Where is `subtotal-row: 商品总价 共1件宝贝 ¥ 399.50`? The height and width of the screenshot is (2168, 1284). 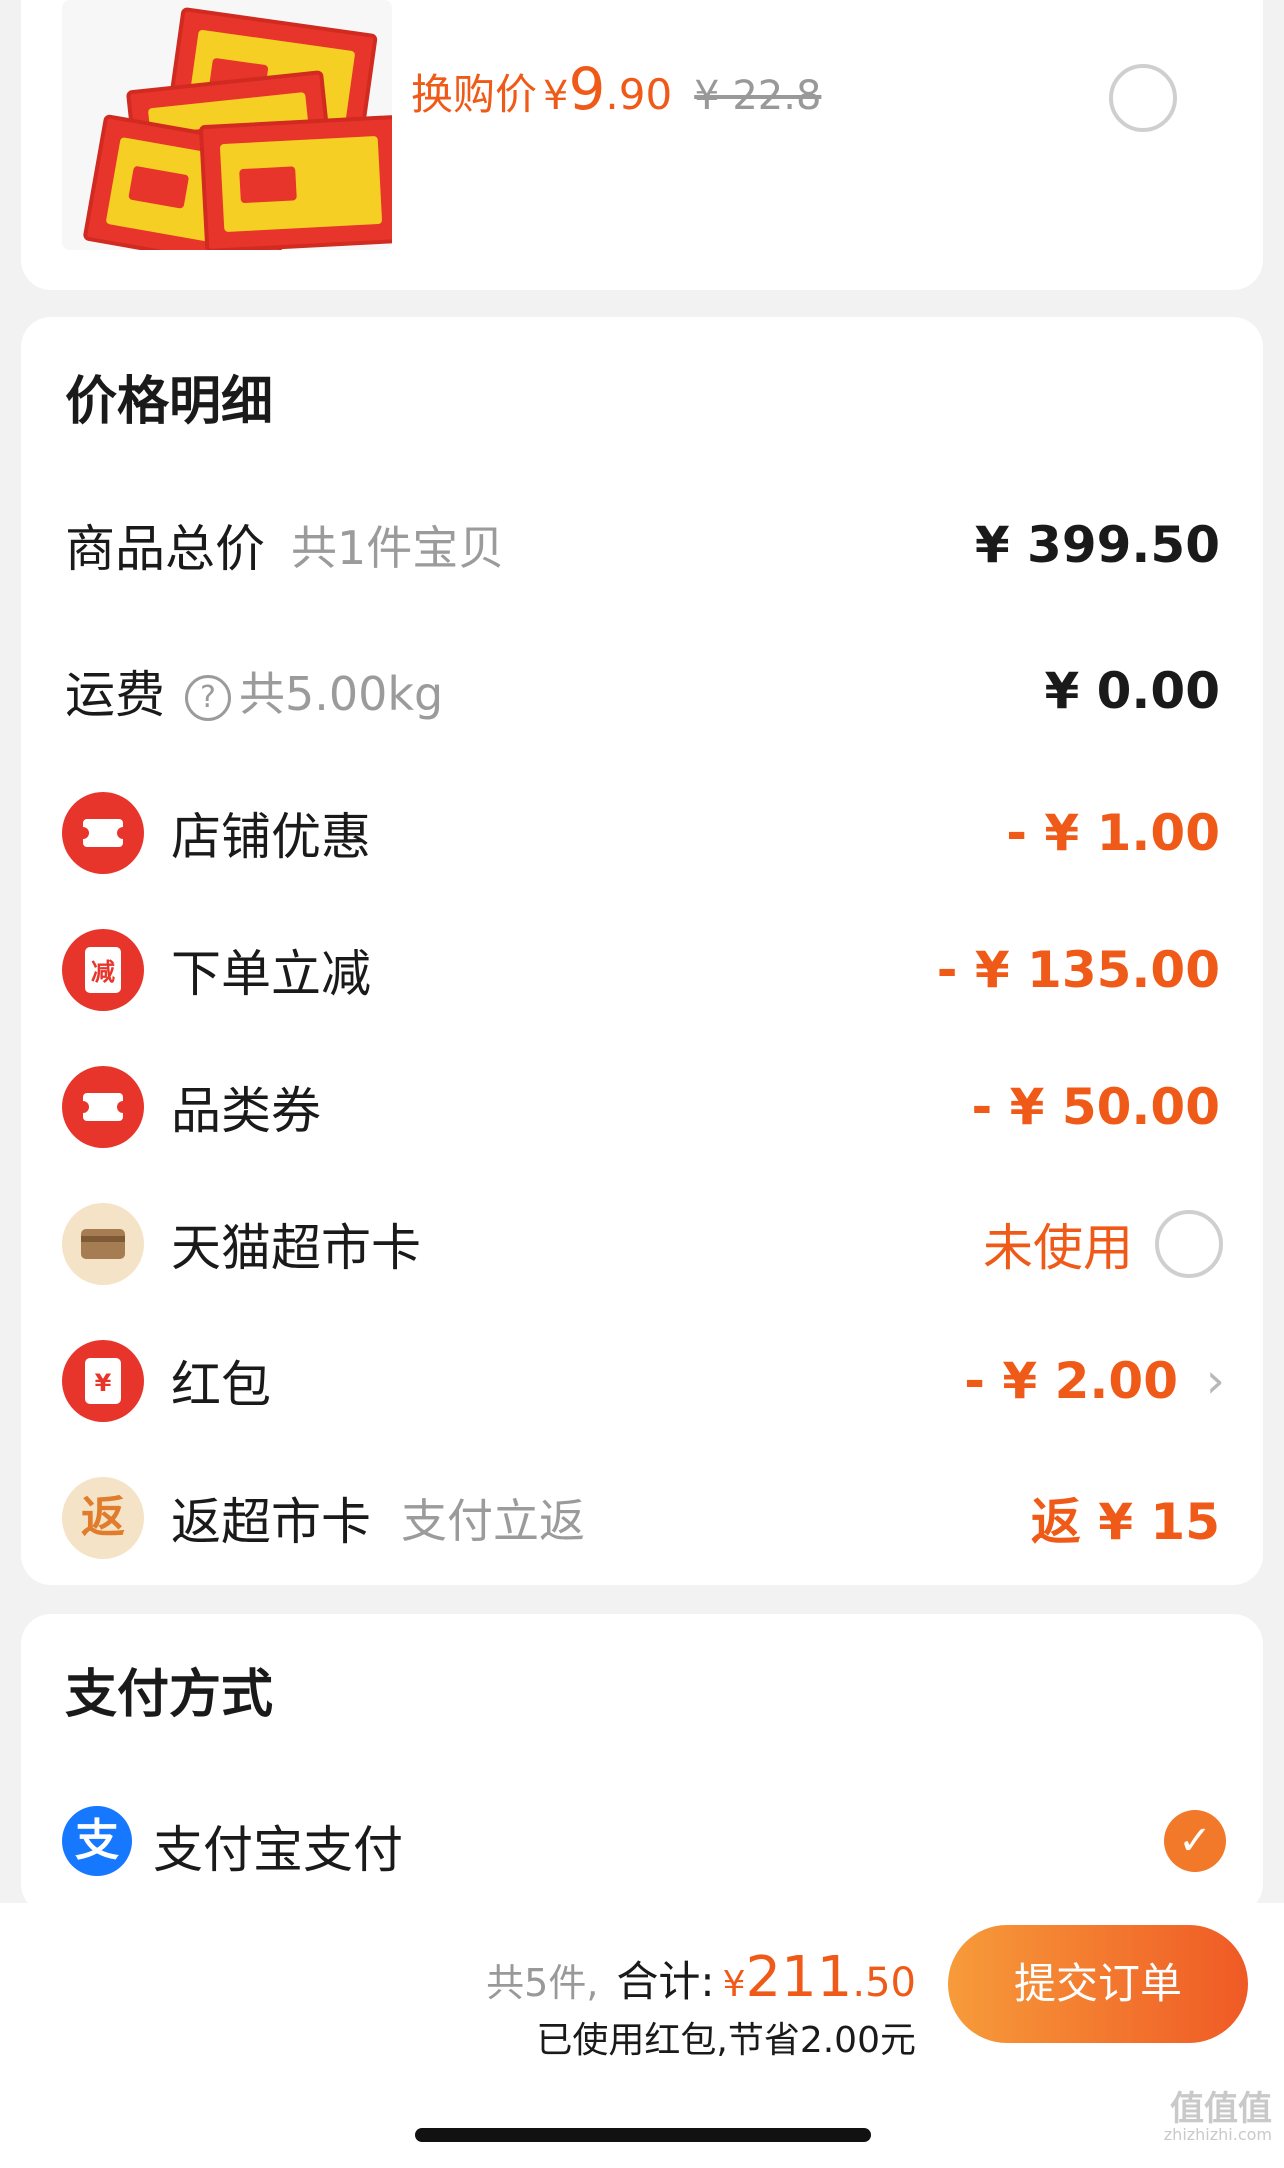
subtotal-row: 商品总价 共1件宝贝 ¥ 399.50 is located at coordinates (642, 545).